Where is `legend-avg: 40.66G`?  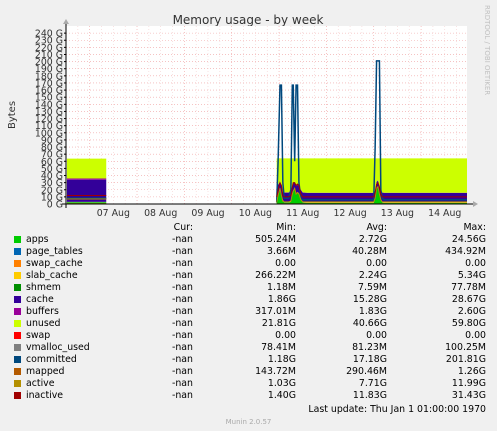 legend-avg: 40.66G is located at coordinates (369, 323).